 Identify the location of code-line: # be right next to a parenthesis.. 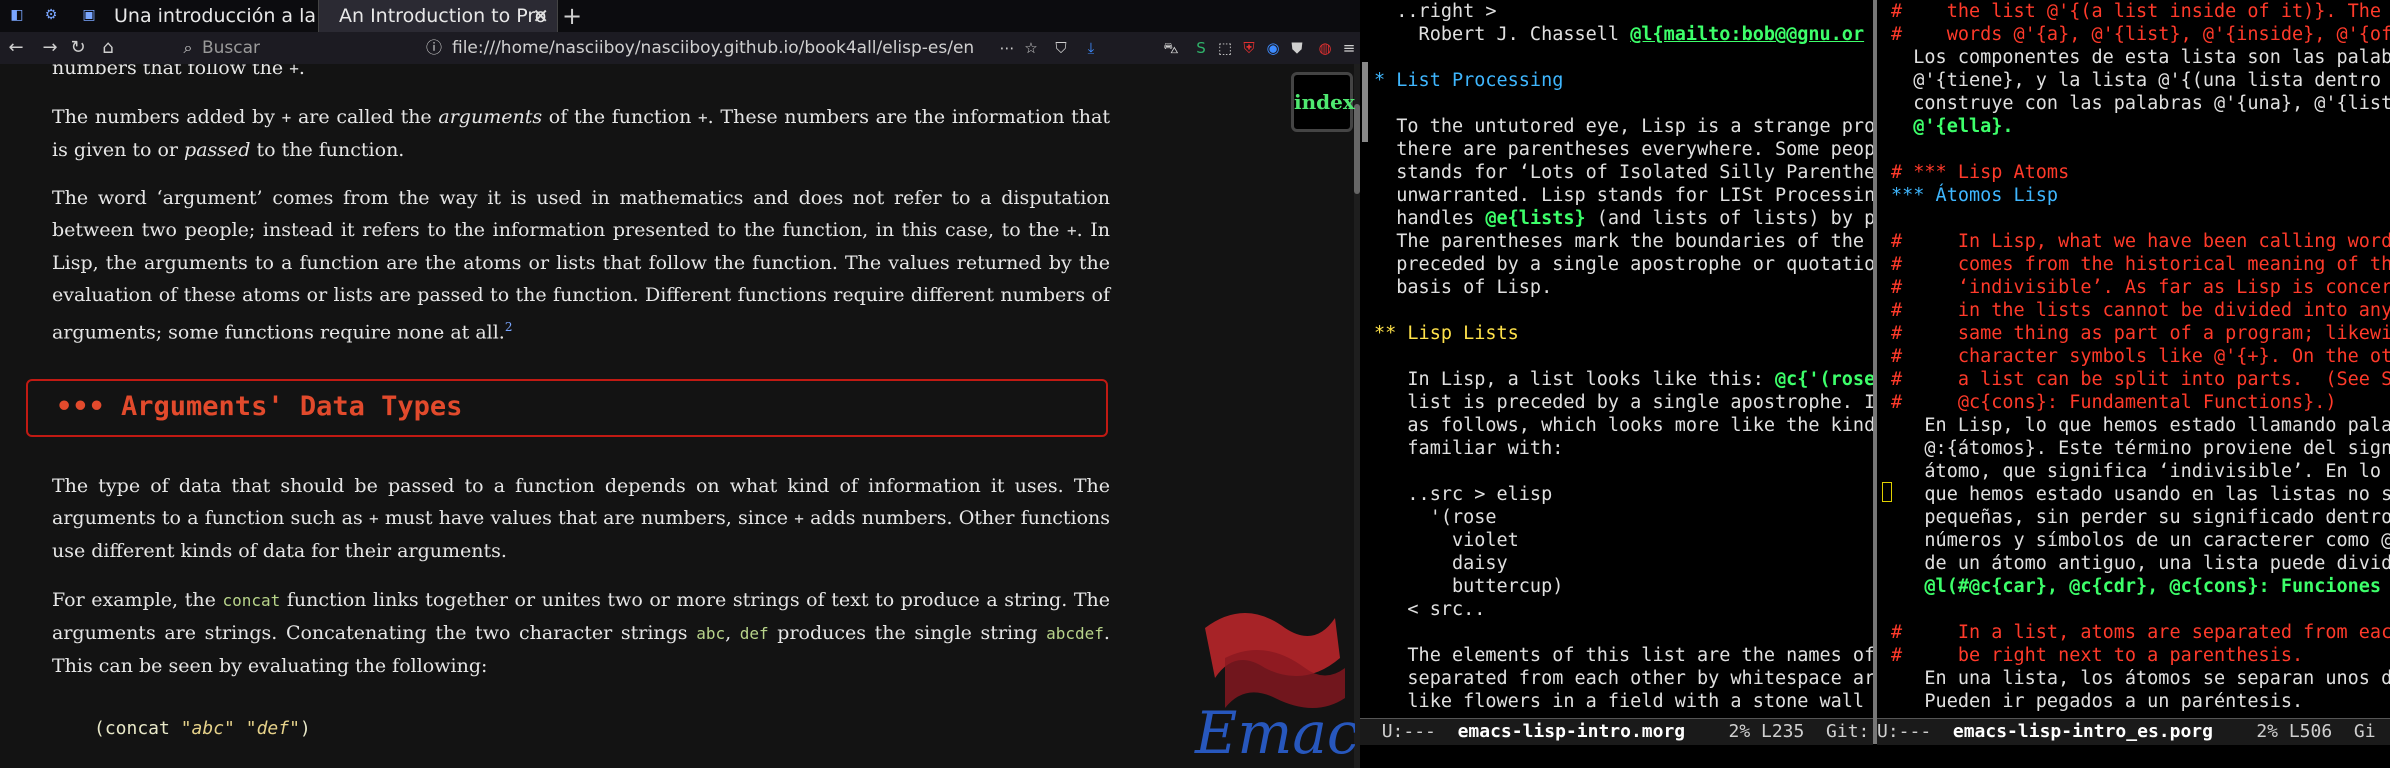
(2097, 655).